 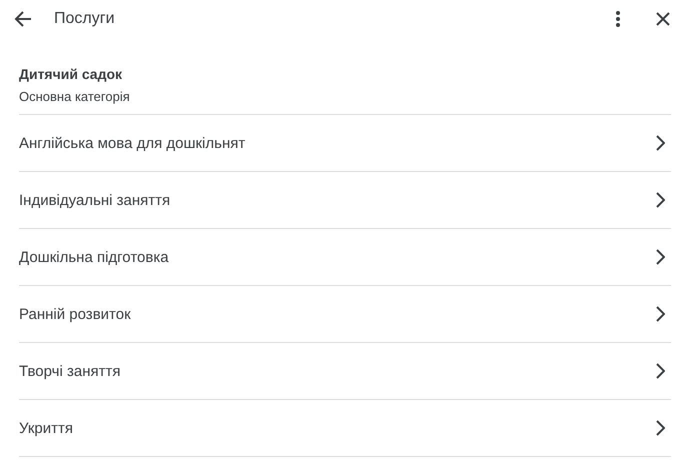 What do you see at coordinates (345, 428) in the screenshot?
I see `service-item: Укриття` at bounding box center [345, 428].